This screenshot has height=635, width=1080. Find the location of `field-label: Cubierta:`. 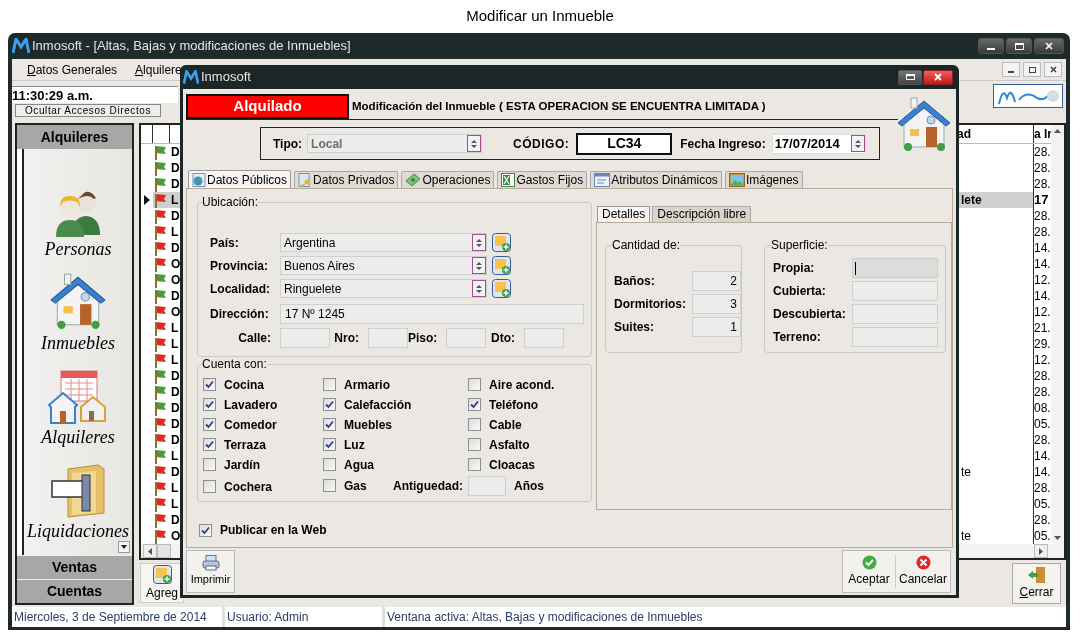

field-label: Cubierta: is located at coordinates (800, 291).